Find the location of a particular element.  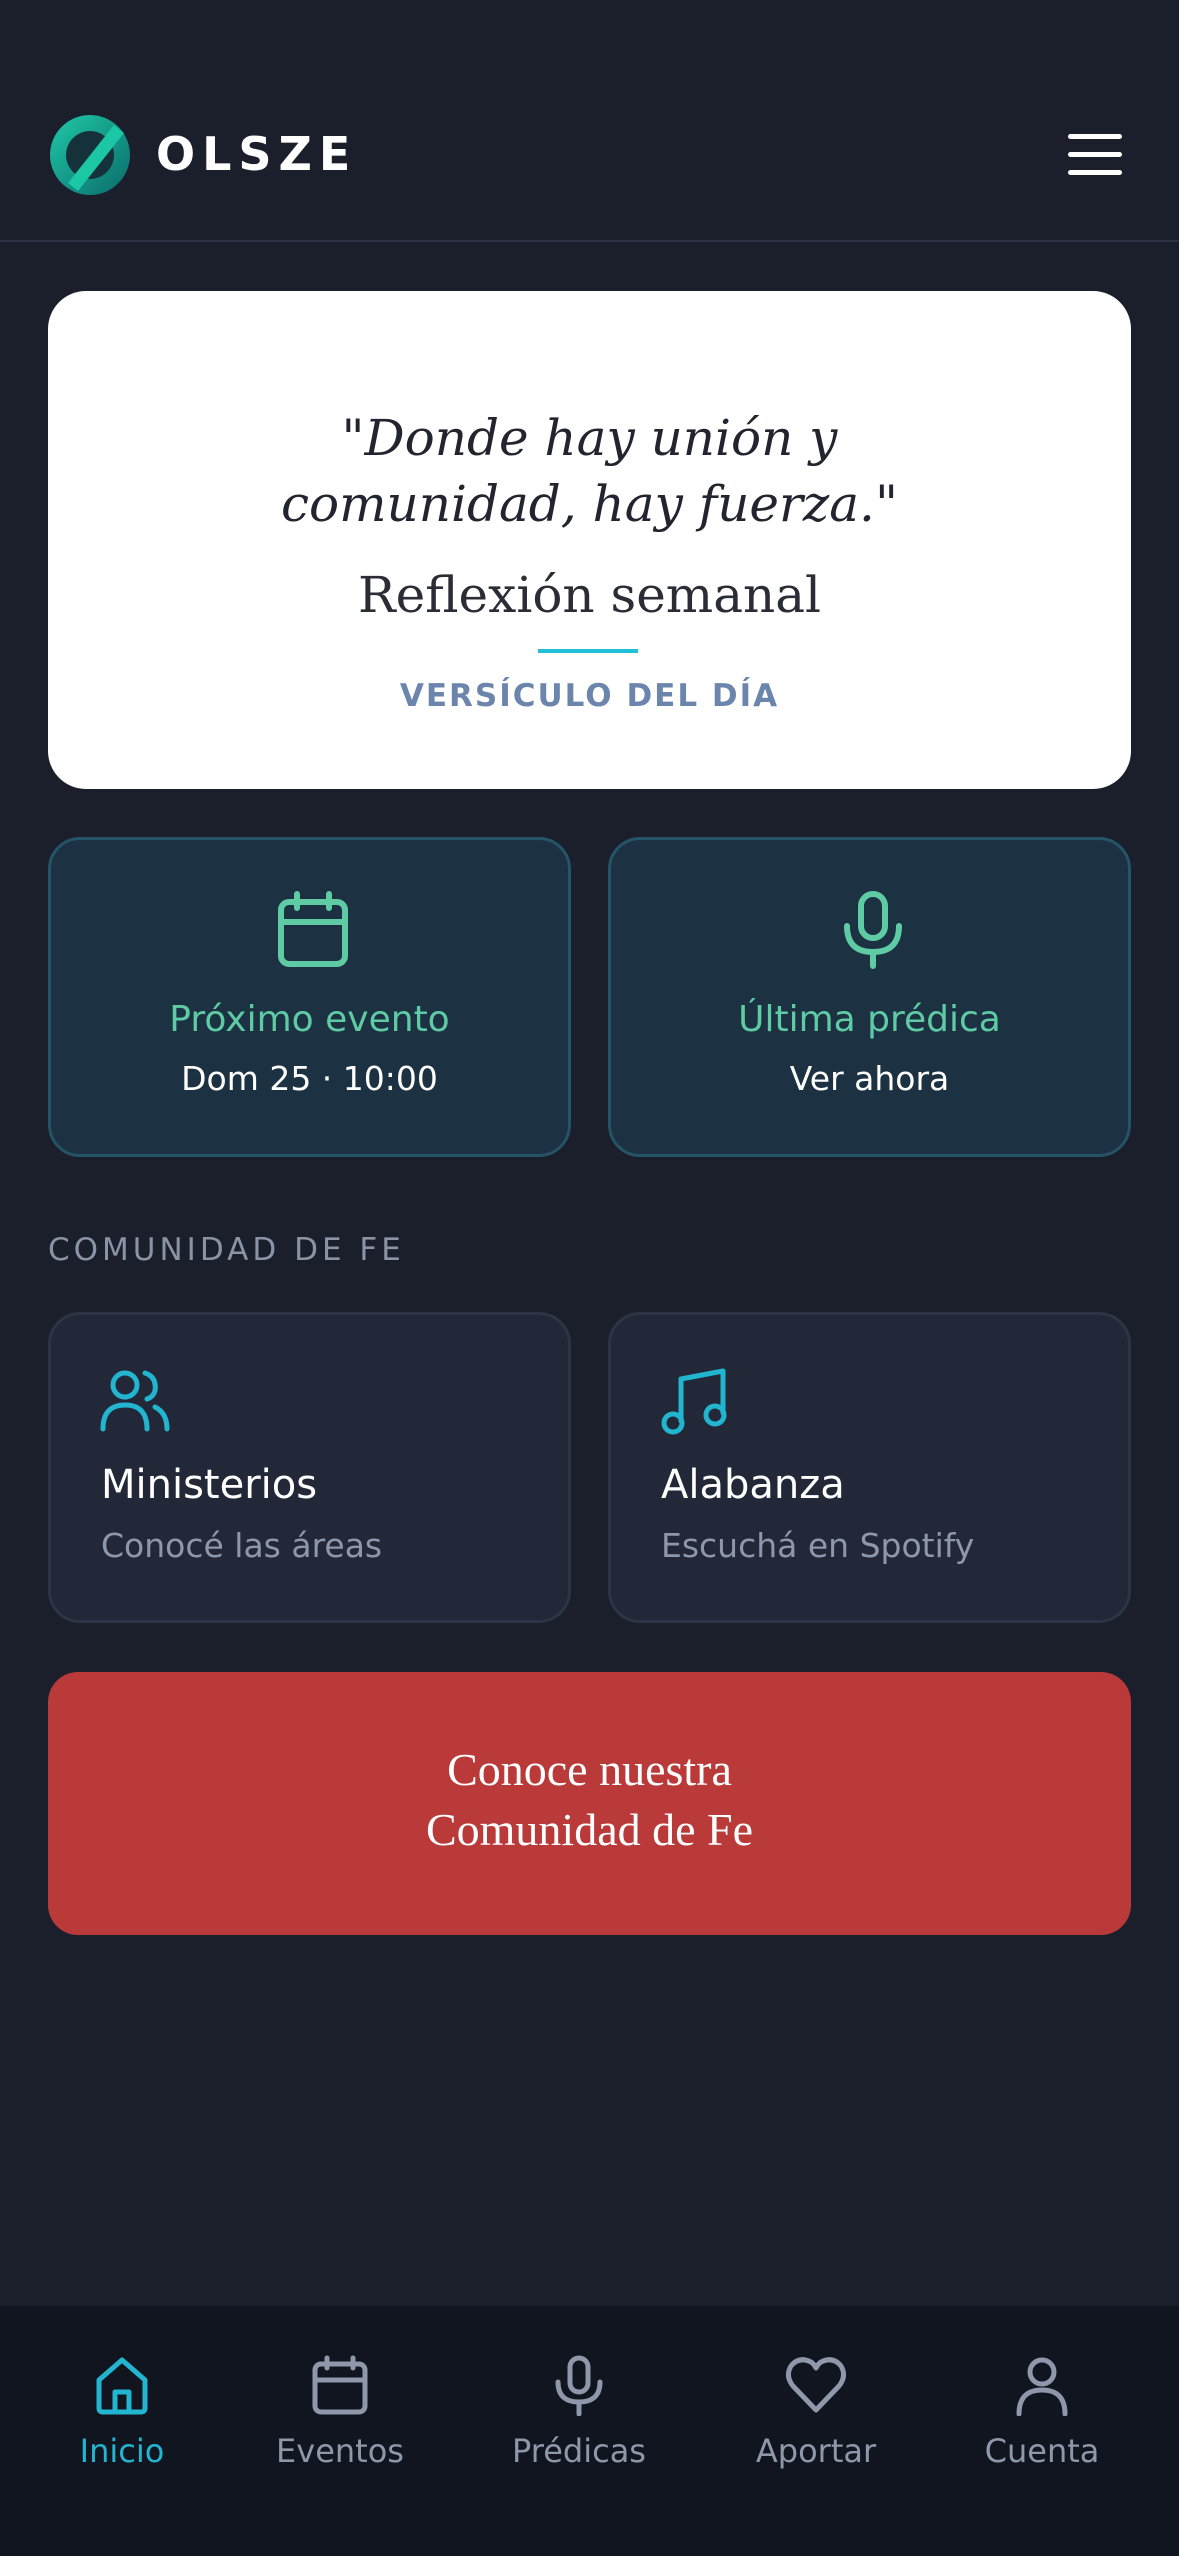

verse-reference: Reflexión semanal is located at coordinates (589, 595).